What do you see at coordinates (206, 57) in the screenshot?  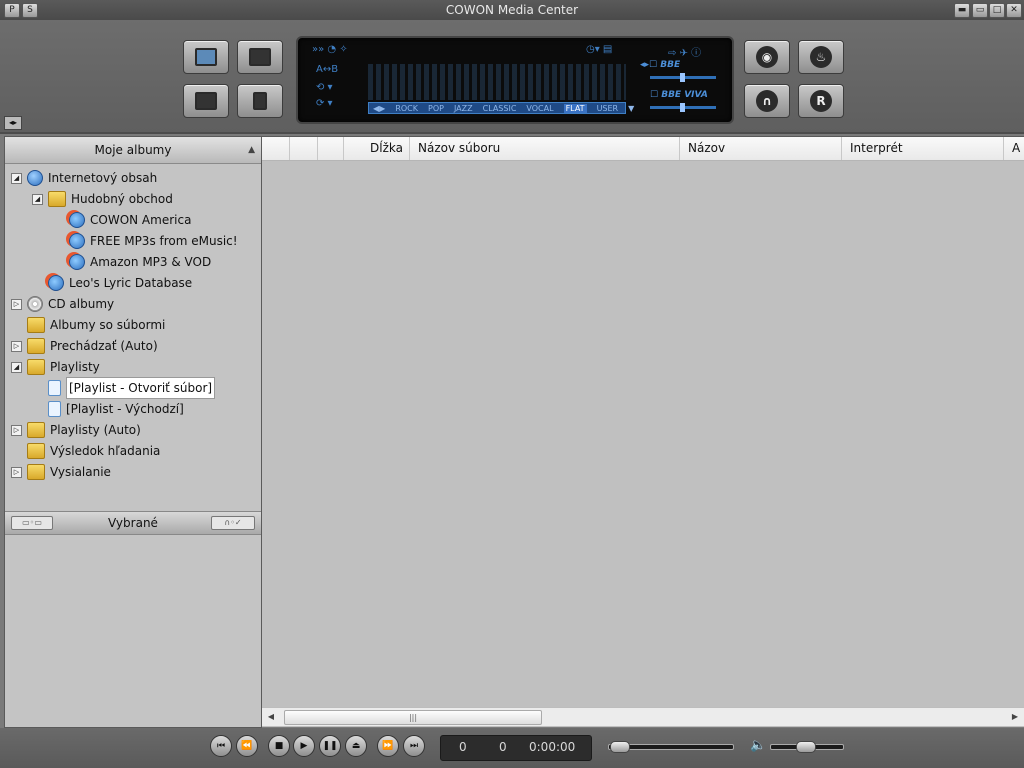 I see `library-view-button` at bounding box center [206, 57].